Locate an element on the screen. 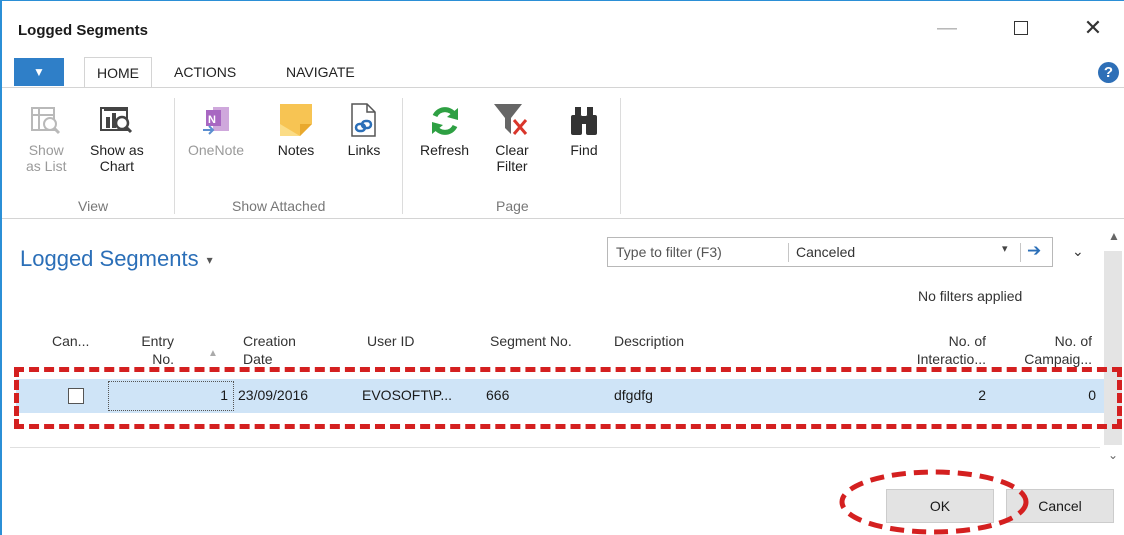 This screenshot has width=1124, height=535. close-icon: ✕ is located at coordinates (1093, 27).